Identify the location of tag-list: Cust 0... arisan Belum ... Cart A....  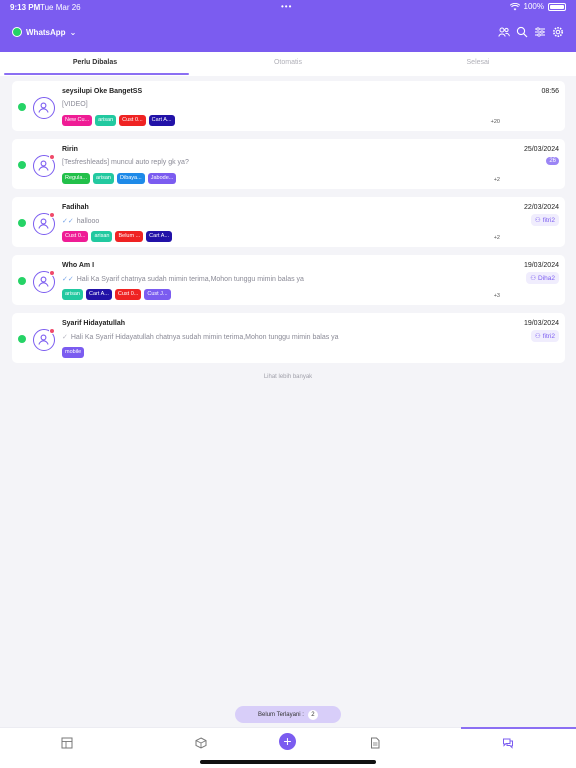
(117, 236).